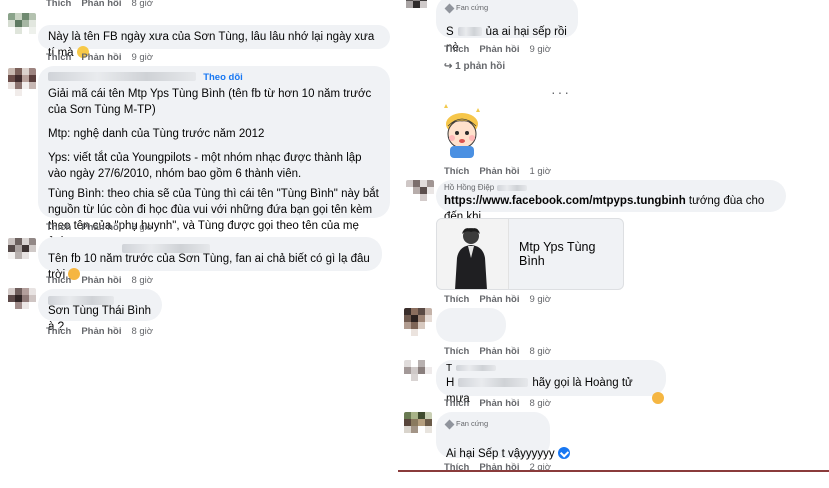 The width and height of the screenshot is (829, 488). I want to click on reaction-like-icon, so click(563, 453).